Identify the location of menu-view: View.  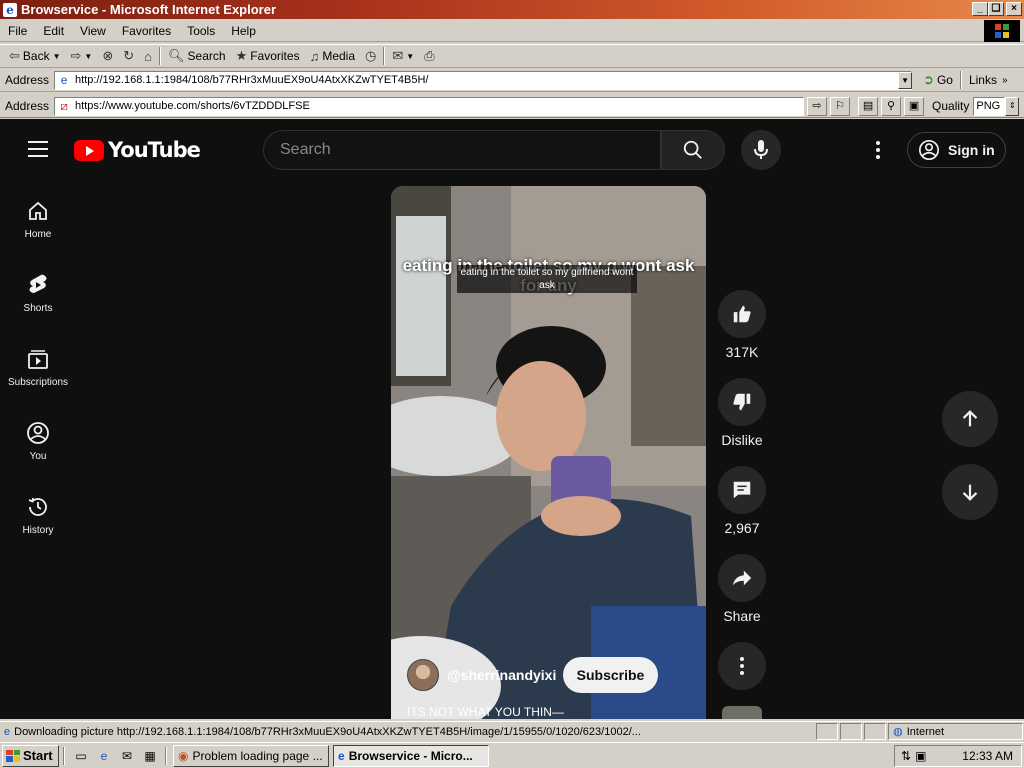
(93, 31).